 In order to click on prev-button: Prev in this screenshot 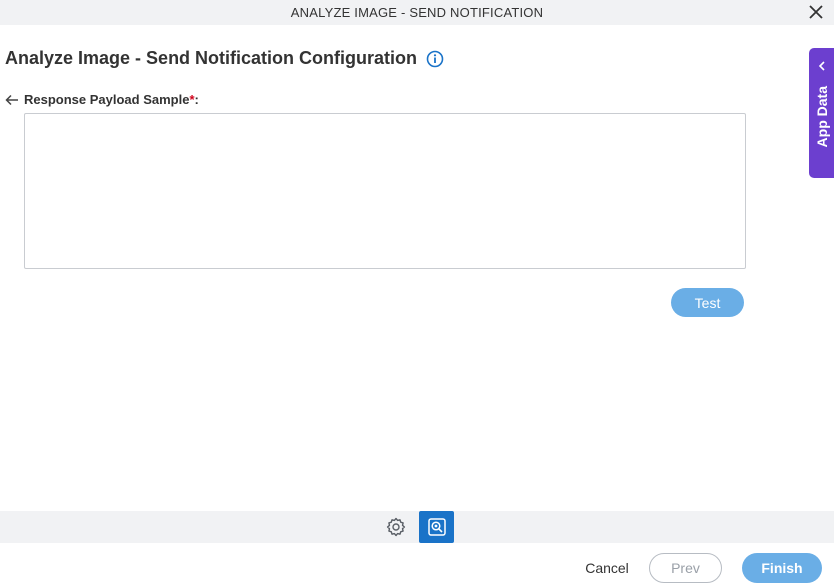, I will do `click(685, 568)`.